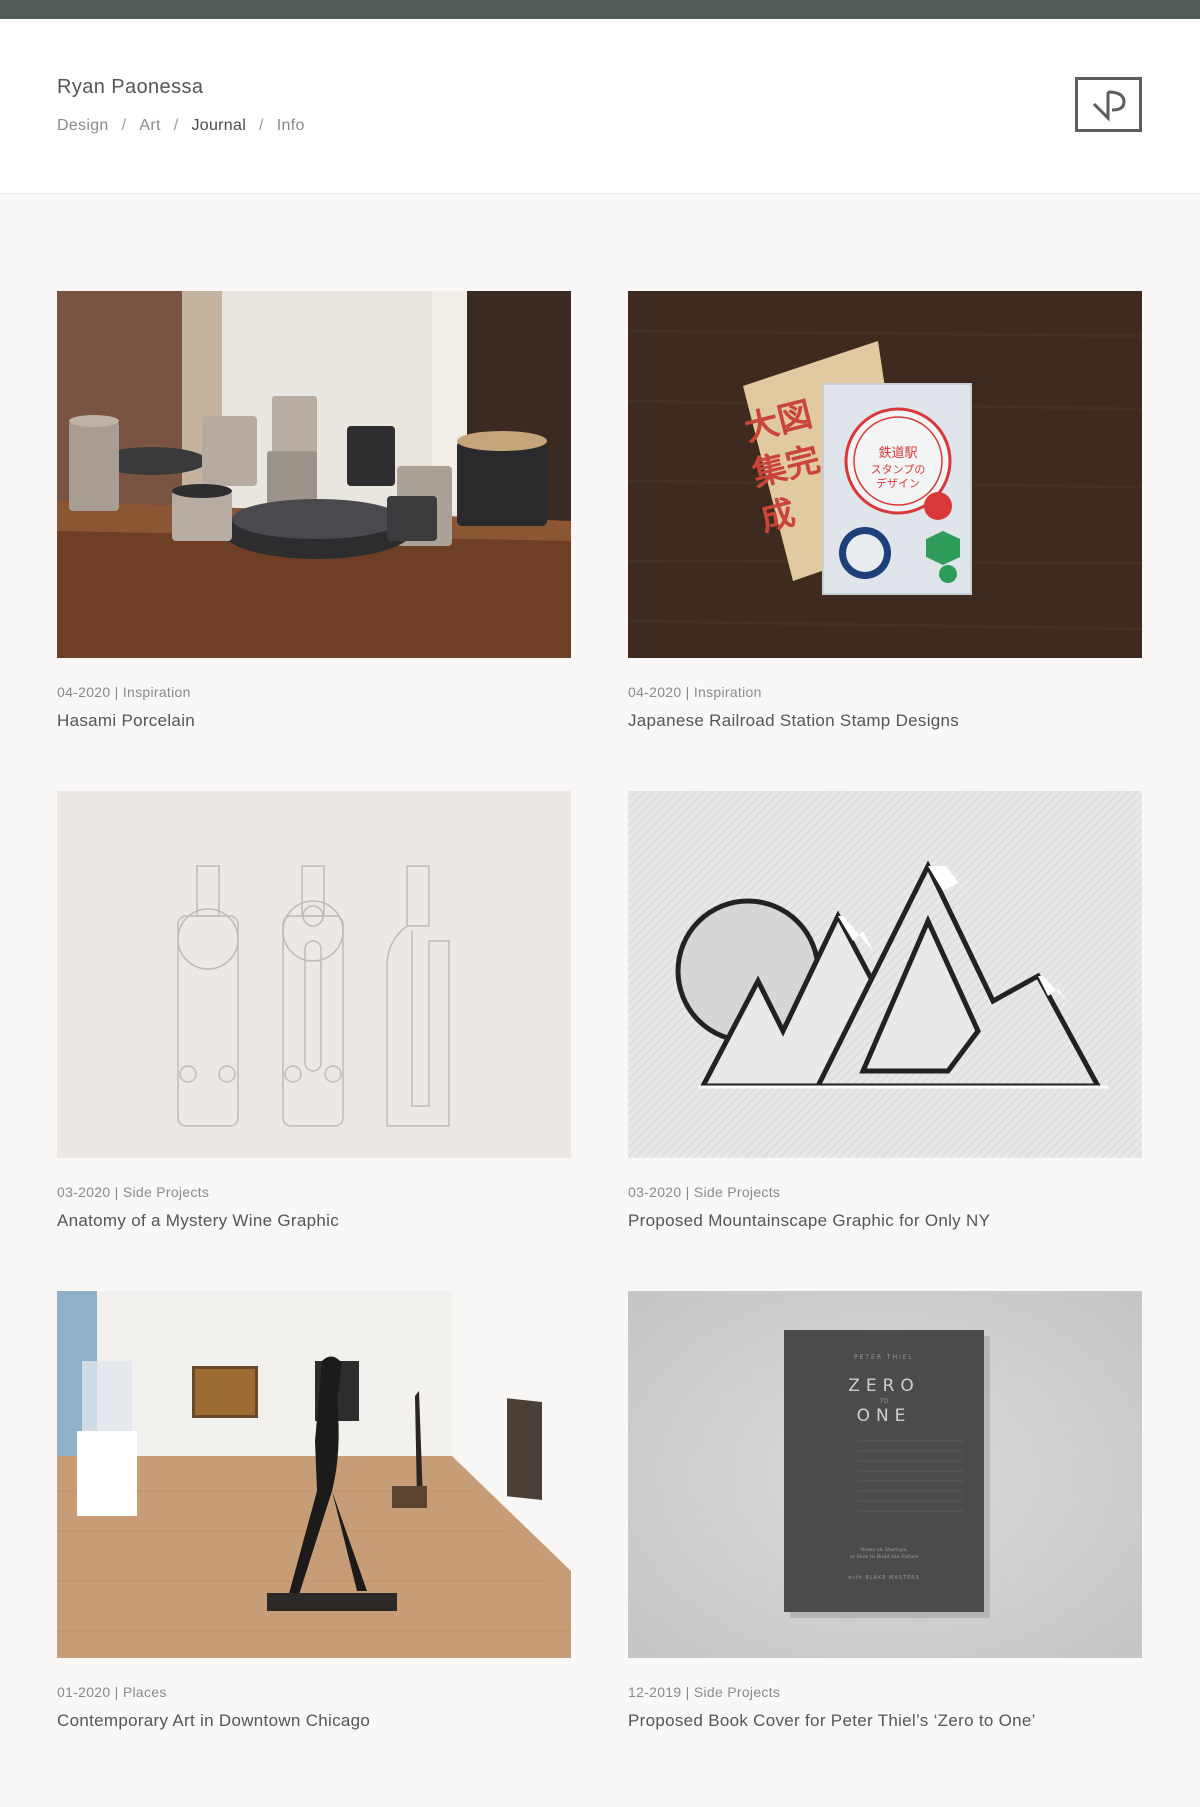 The image size is (1200, 1807). I want to click on main-nav: Design / Art / Journal / Info, so click(181, 126).